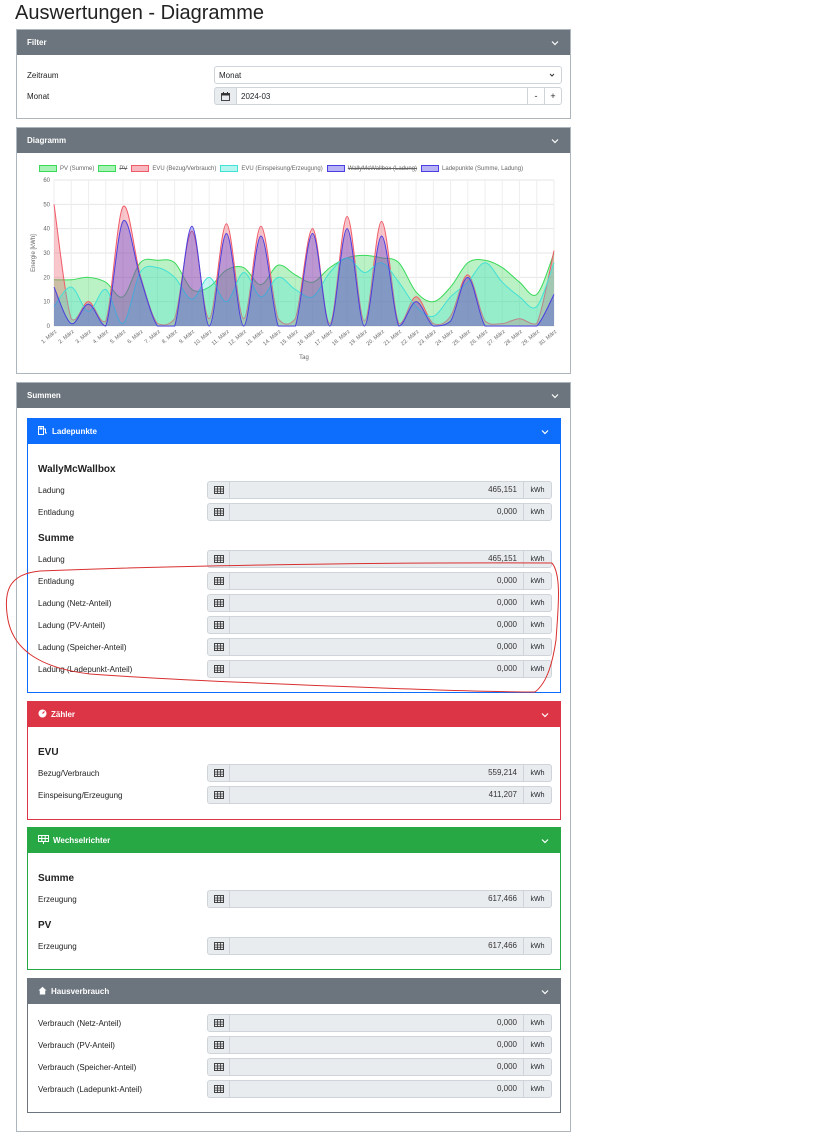 This screenshot has height=1137, width=833. I want to click on x-tick-label: 29. März, so click(531, 338).